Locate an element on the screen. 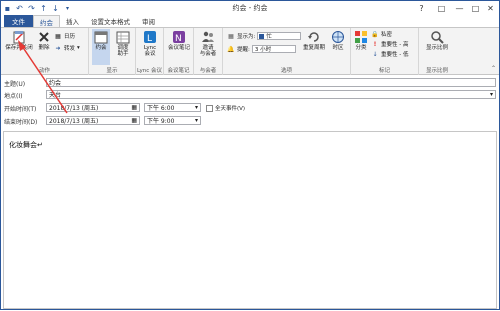 This screenshot has width=500, height=311. ribbon-display-icon: □ is located at coordinates (441, 8).